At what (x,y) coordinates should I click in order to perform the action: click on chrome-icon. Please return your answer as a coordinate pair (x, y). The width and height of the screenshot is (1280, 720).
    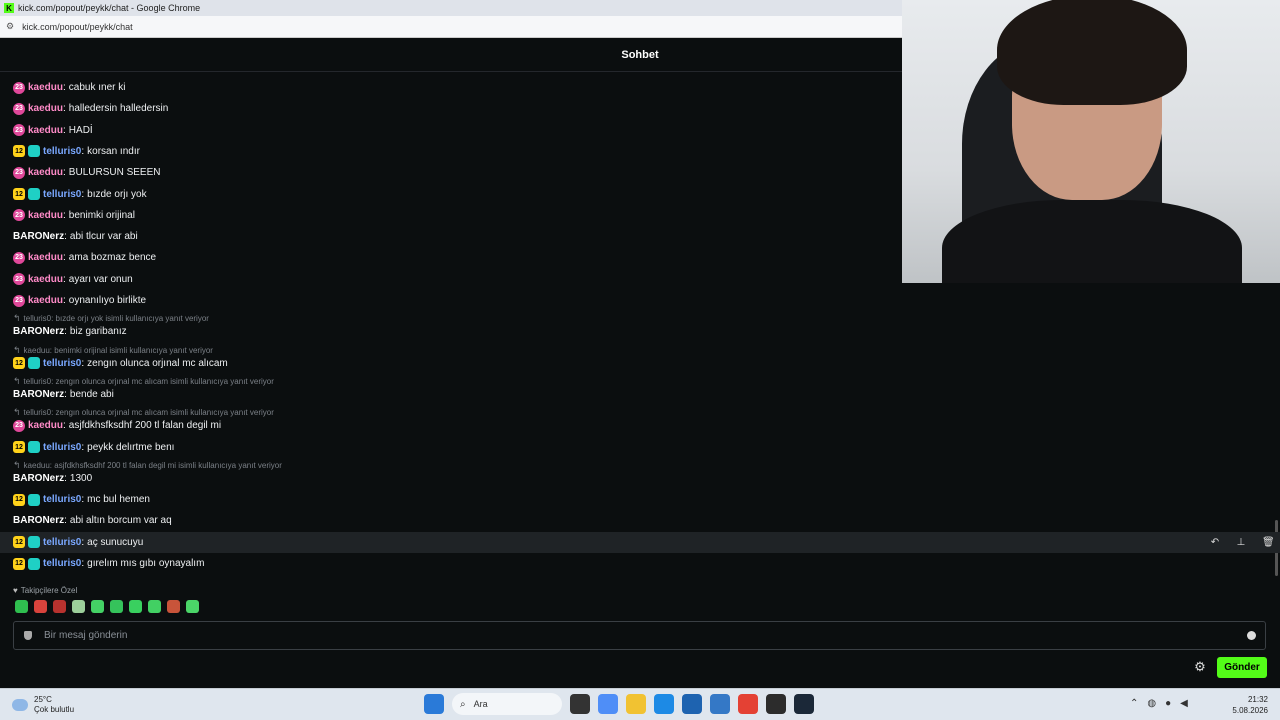
    Looking at the image, I should click on (748, 704).